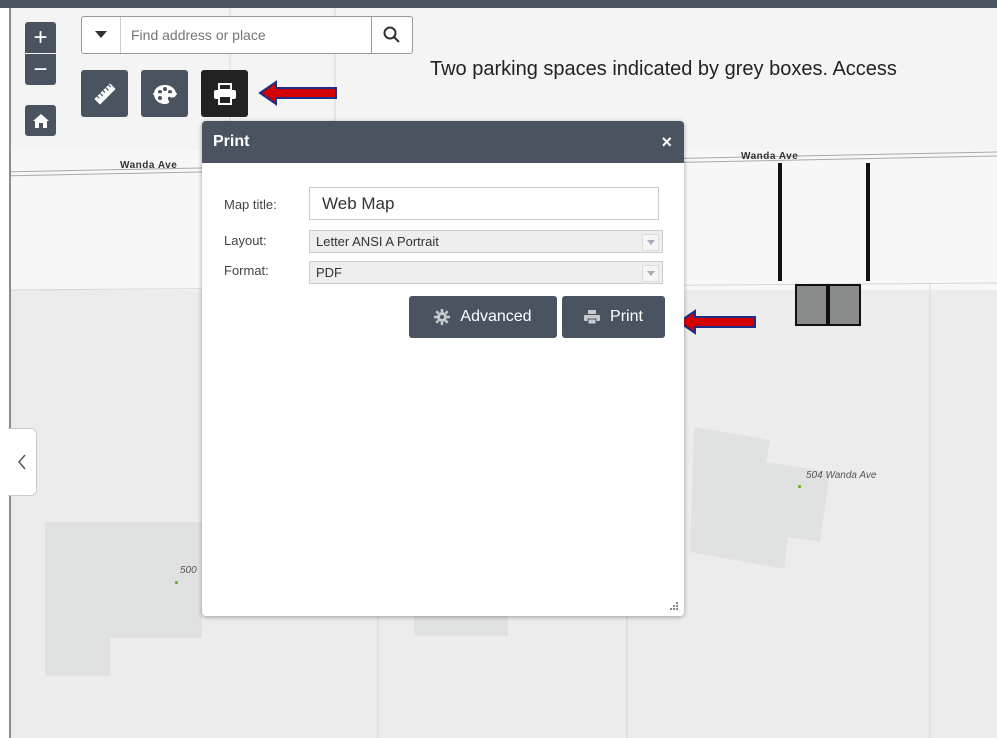  What do you see at coordinates (841, 475) in the screenshot?
I see `address-label: 504 Wanda Ave` at bounding box center [841, 475].